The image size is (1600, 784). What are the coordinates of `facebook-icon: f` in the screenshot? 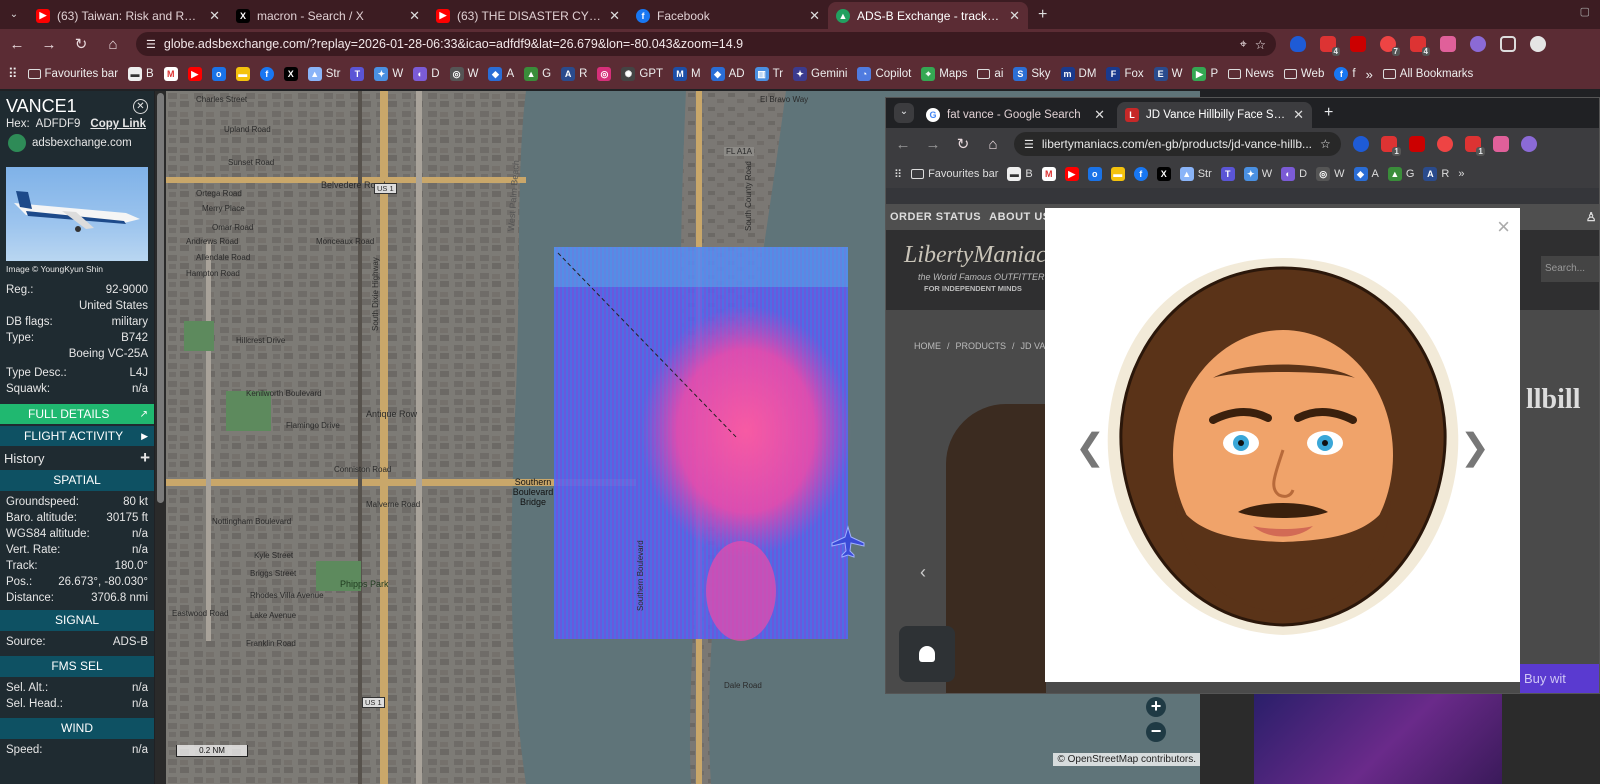 It's located at (1140, 174).